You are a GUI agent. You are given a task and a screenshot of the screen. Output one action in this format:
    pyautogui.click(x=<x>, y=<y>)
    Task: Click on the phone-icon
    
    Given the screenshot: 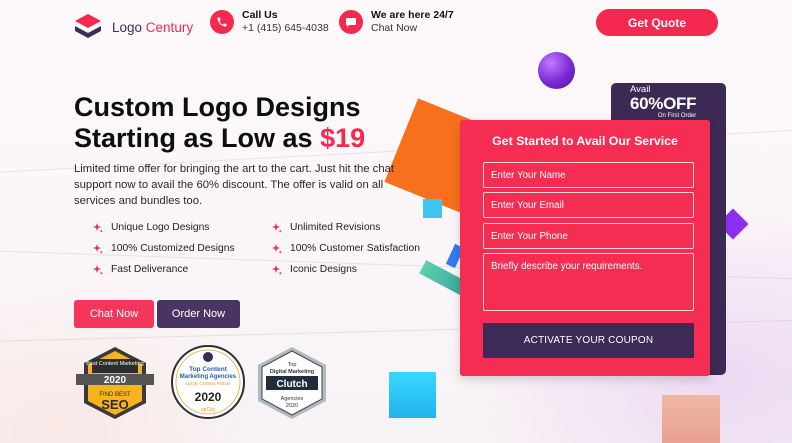 What is the action you would take?
    pyautogui.click(x=222, y=22)
    